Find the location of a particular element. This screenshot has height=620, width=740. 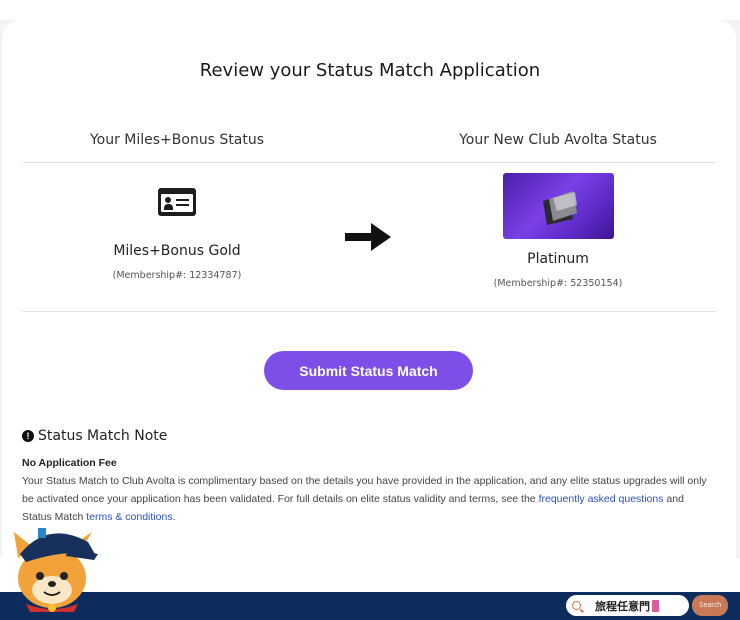

note-heading-text: Status Match Note is located at coordinates (103, 436).